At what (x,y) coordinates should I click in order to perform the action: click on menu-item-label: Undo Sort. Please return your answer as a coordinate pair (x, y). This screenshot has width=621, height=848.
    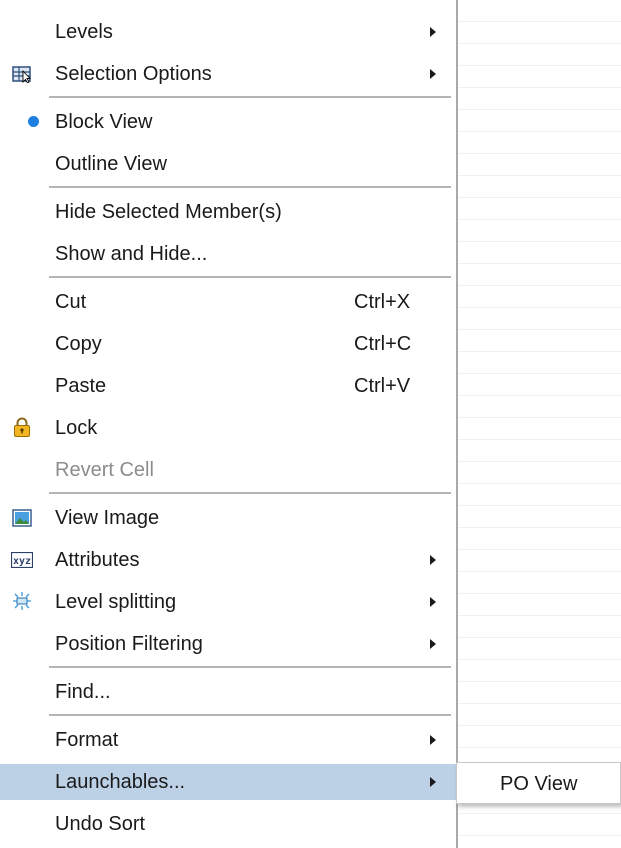
    Looking at the image, I should click on (100, 824).